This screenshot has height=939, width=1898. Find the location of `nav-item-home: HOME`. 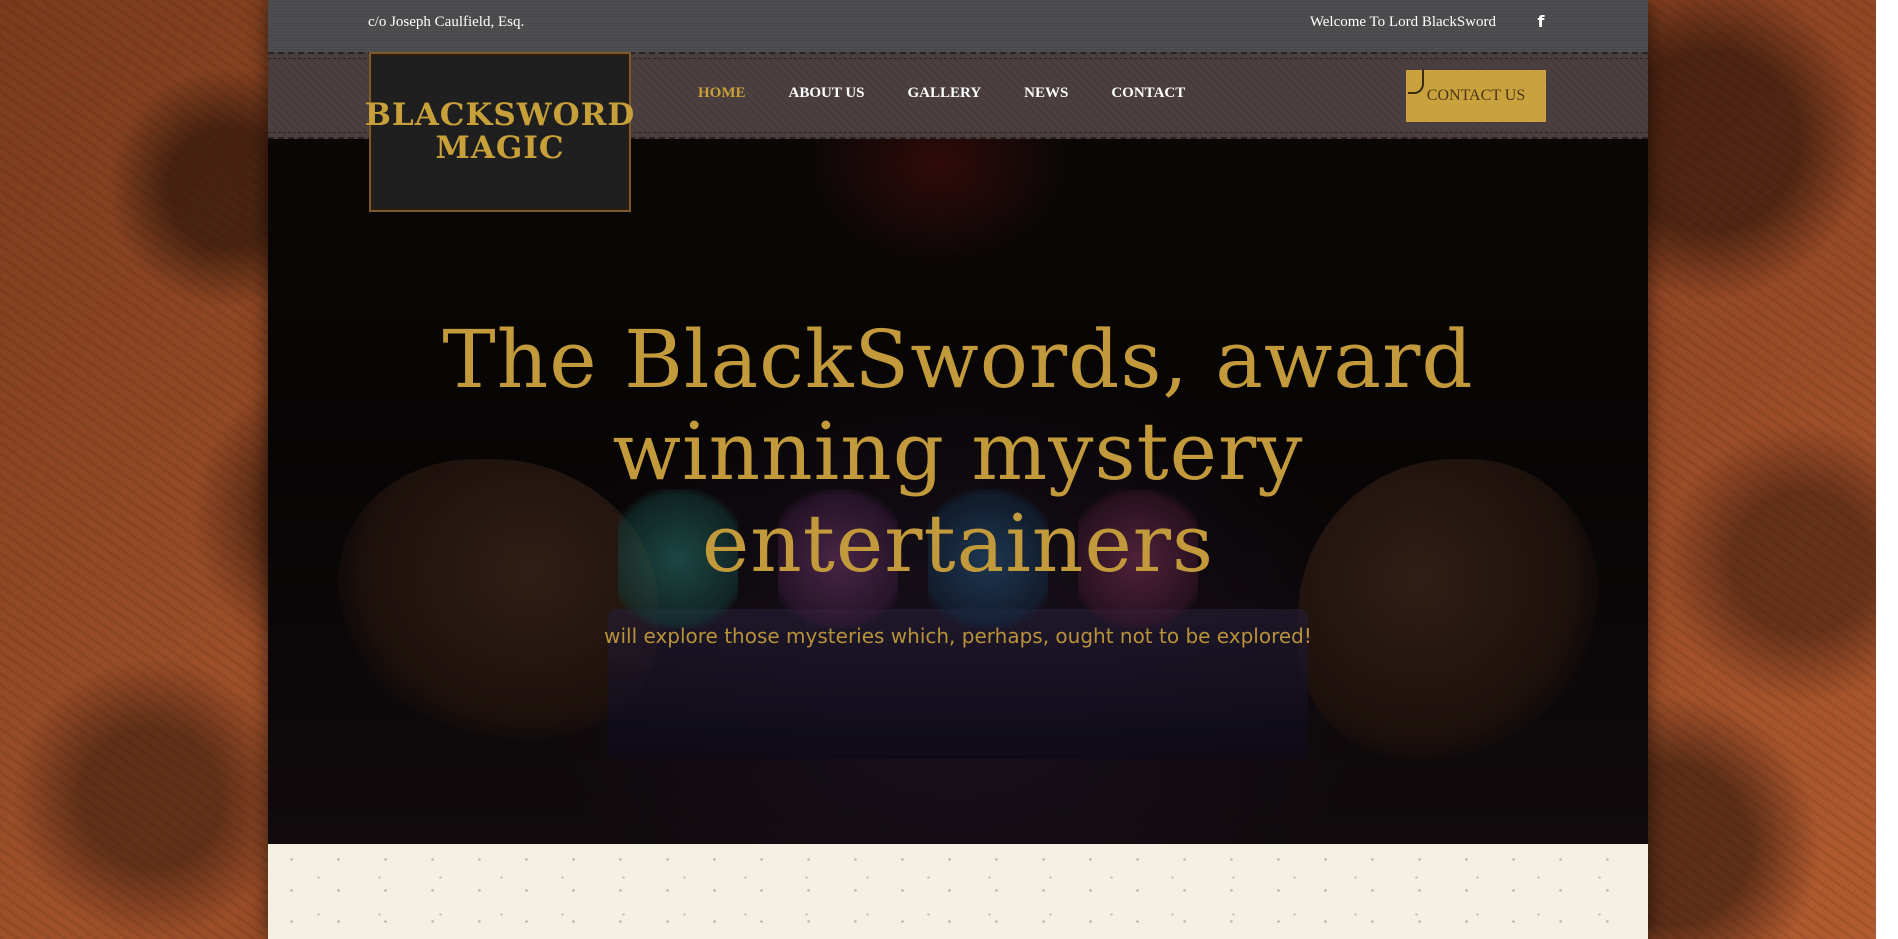

nav-item-home: HOME is located at coordinates (722, 93).